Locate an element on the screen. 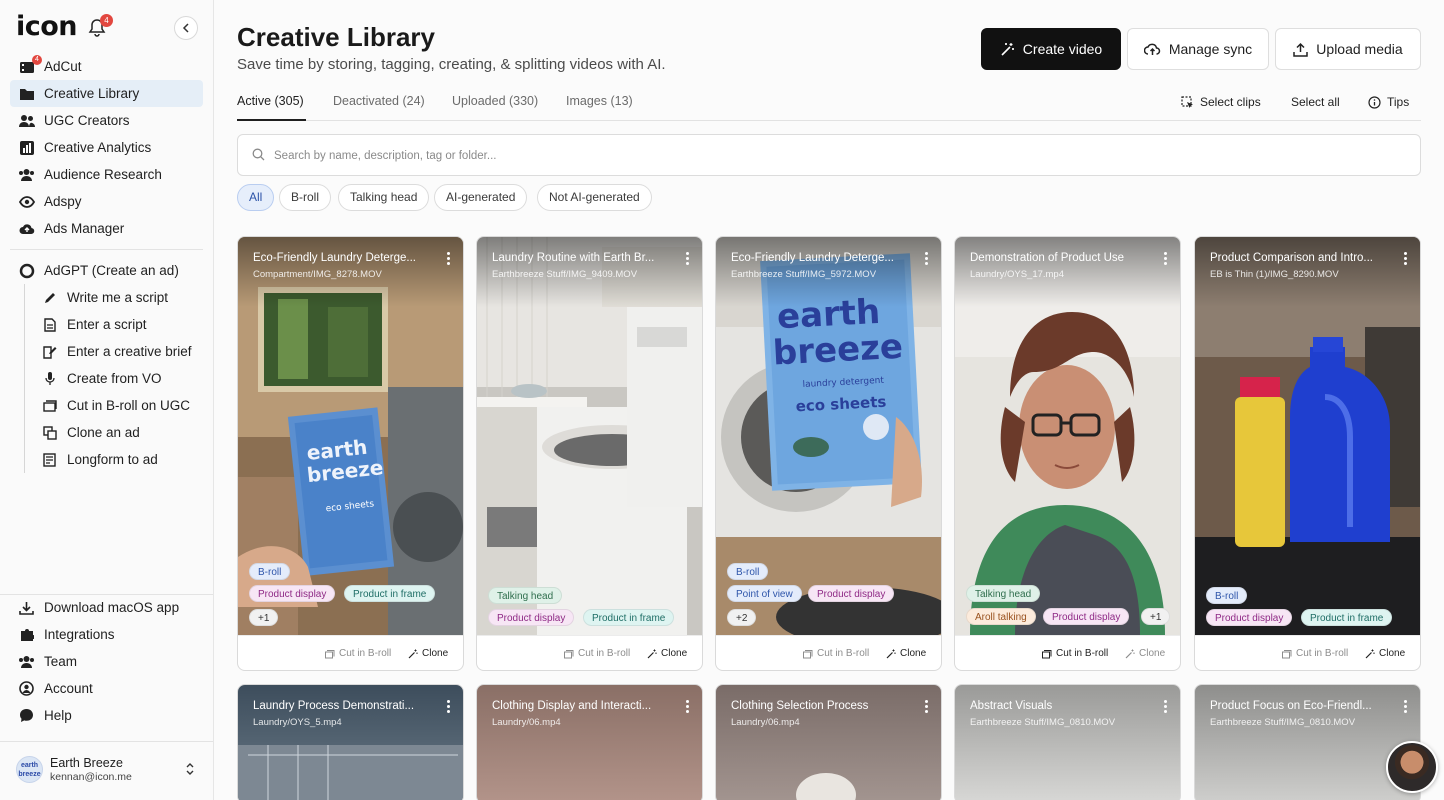 The image size is (1444, 800). sidebar-item-adcut: 4 AdCut is located at coordinates (106, 66).